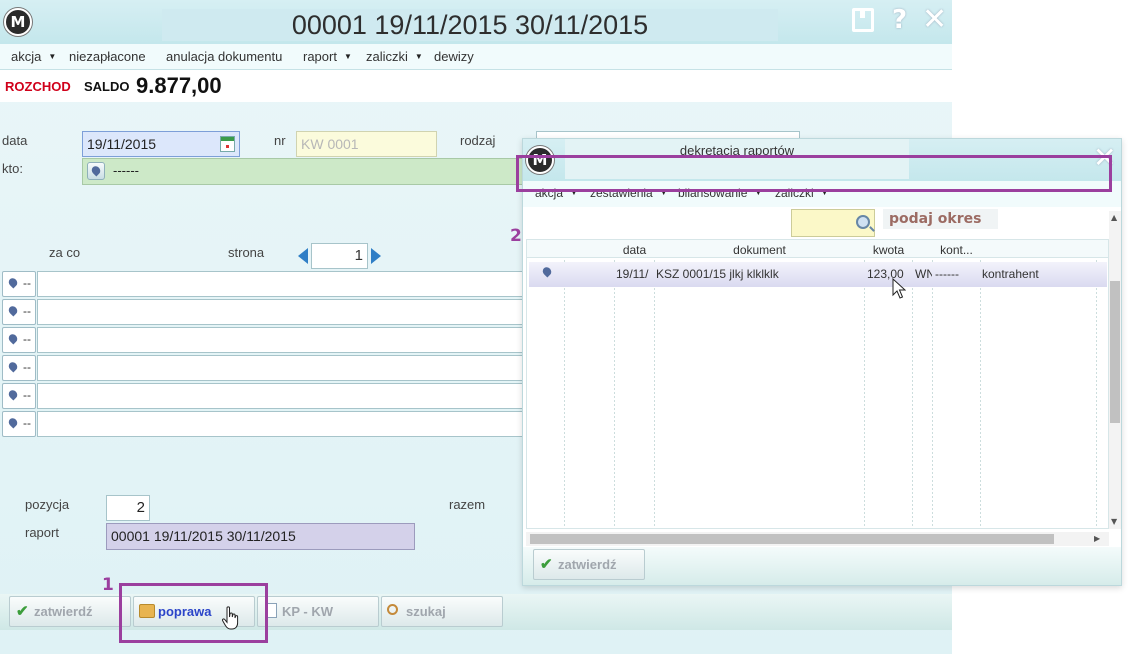 The height and width of the screenshot is (654, 1145). Describe the element at coordinates (516, 236) in the screenshot. I see `annotation-number-2: 2` at that location.